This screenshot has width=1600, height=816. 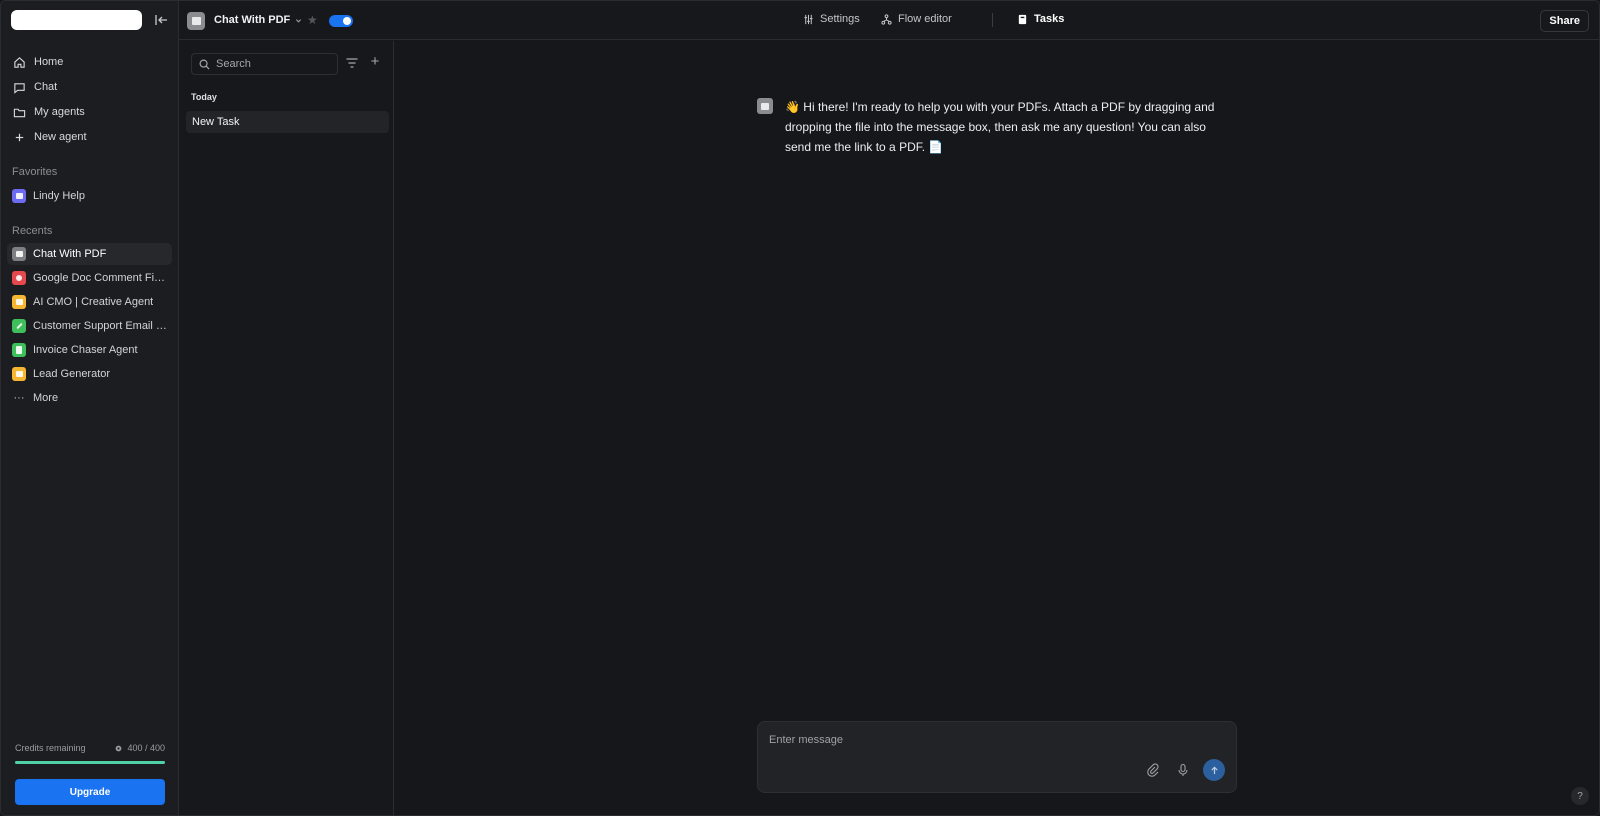 What do you see at coordinates (89, 398) in the screenshot?
I see `more-button: ··· More` at bounding box center [89, 398].